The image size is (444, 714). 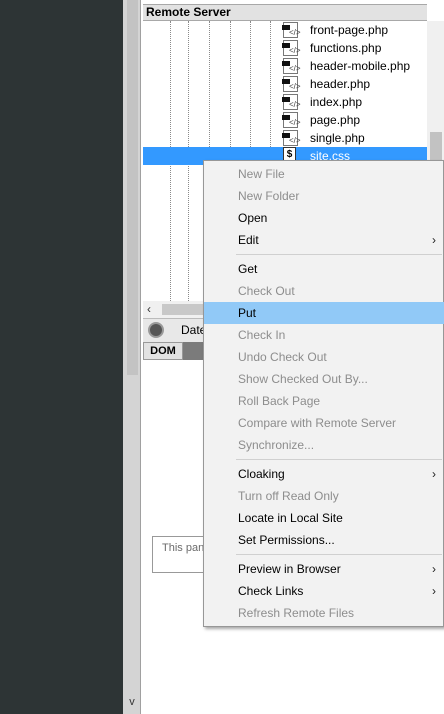 What do you see at coordinates (360, 66) in the screenshot?
I see `file-name: header-mobile.php` at bounding box center [360, 66].